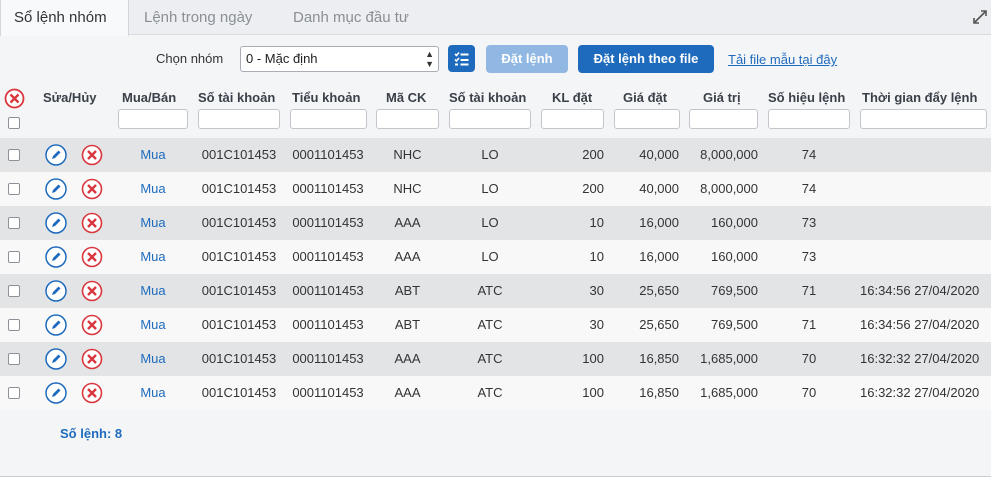 This screenshot has height=477, width=991. Describe the element at coordinates (328, 119) in the screenshot. I see `filter-sub-account-input` at that location.